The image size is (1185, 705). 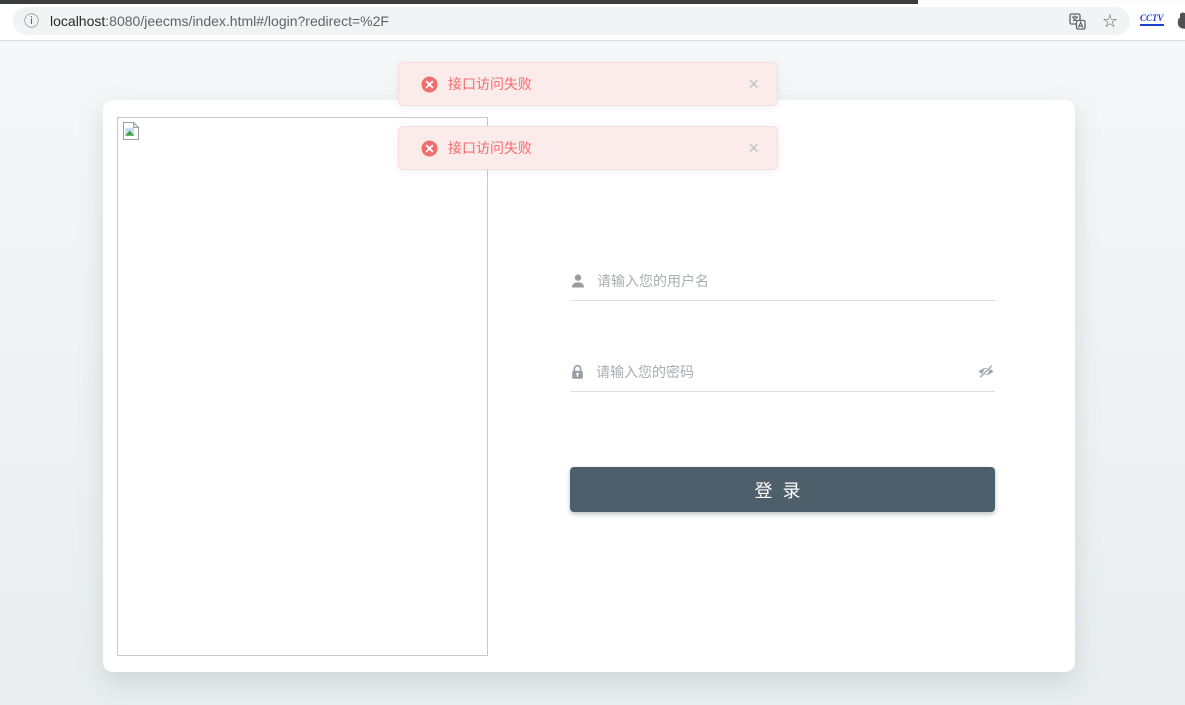 What do you see at coordinates (459, 2) in the screenshot?
I see `tabstrip-remnant-dark` at bounding box center [459, 2].